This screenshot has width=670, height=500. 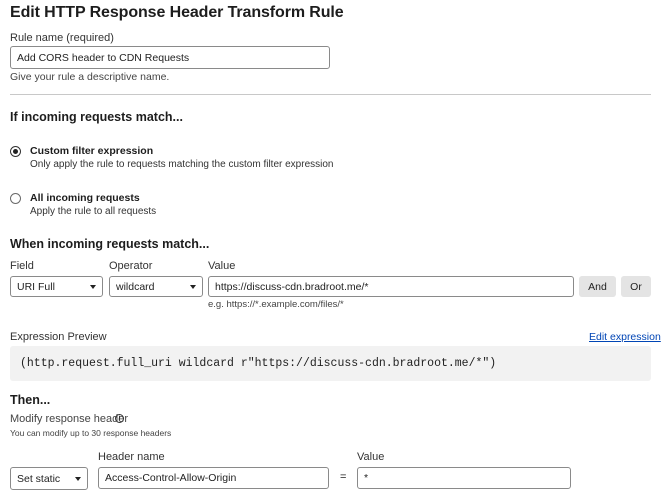 What do you see at coordinates (119, 418) in the screenshot?
I see `info-icon: i` at bounding box center [119, 418].